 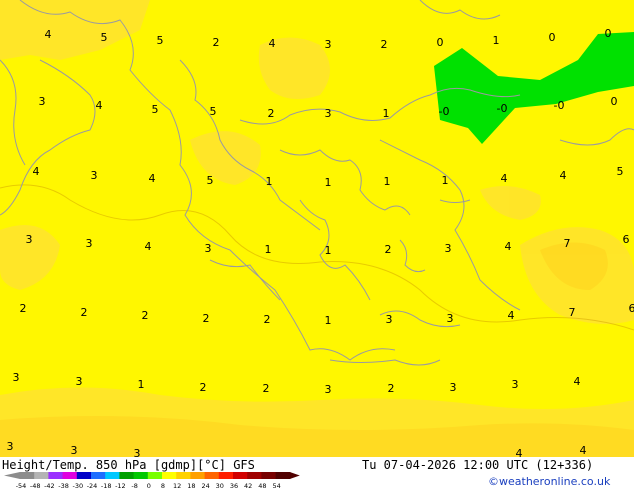 I want to click on scale-tick-label: -24, so click(x=92, y=486).